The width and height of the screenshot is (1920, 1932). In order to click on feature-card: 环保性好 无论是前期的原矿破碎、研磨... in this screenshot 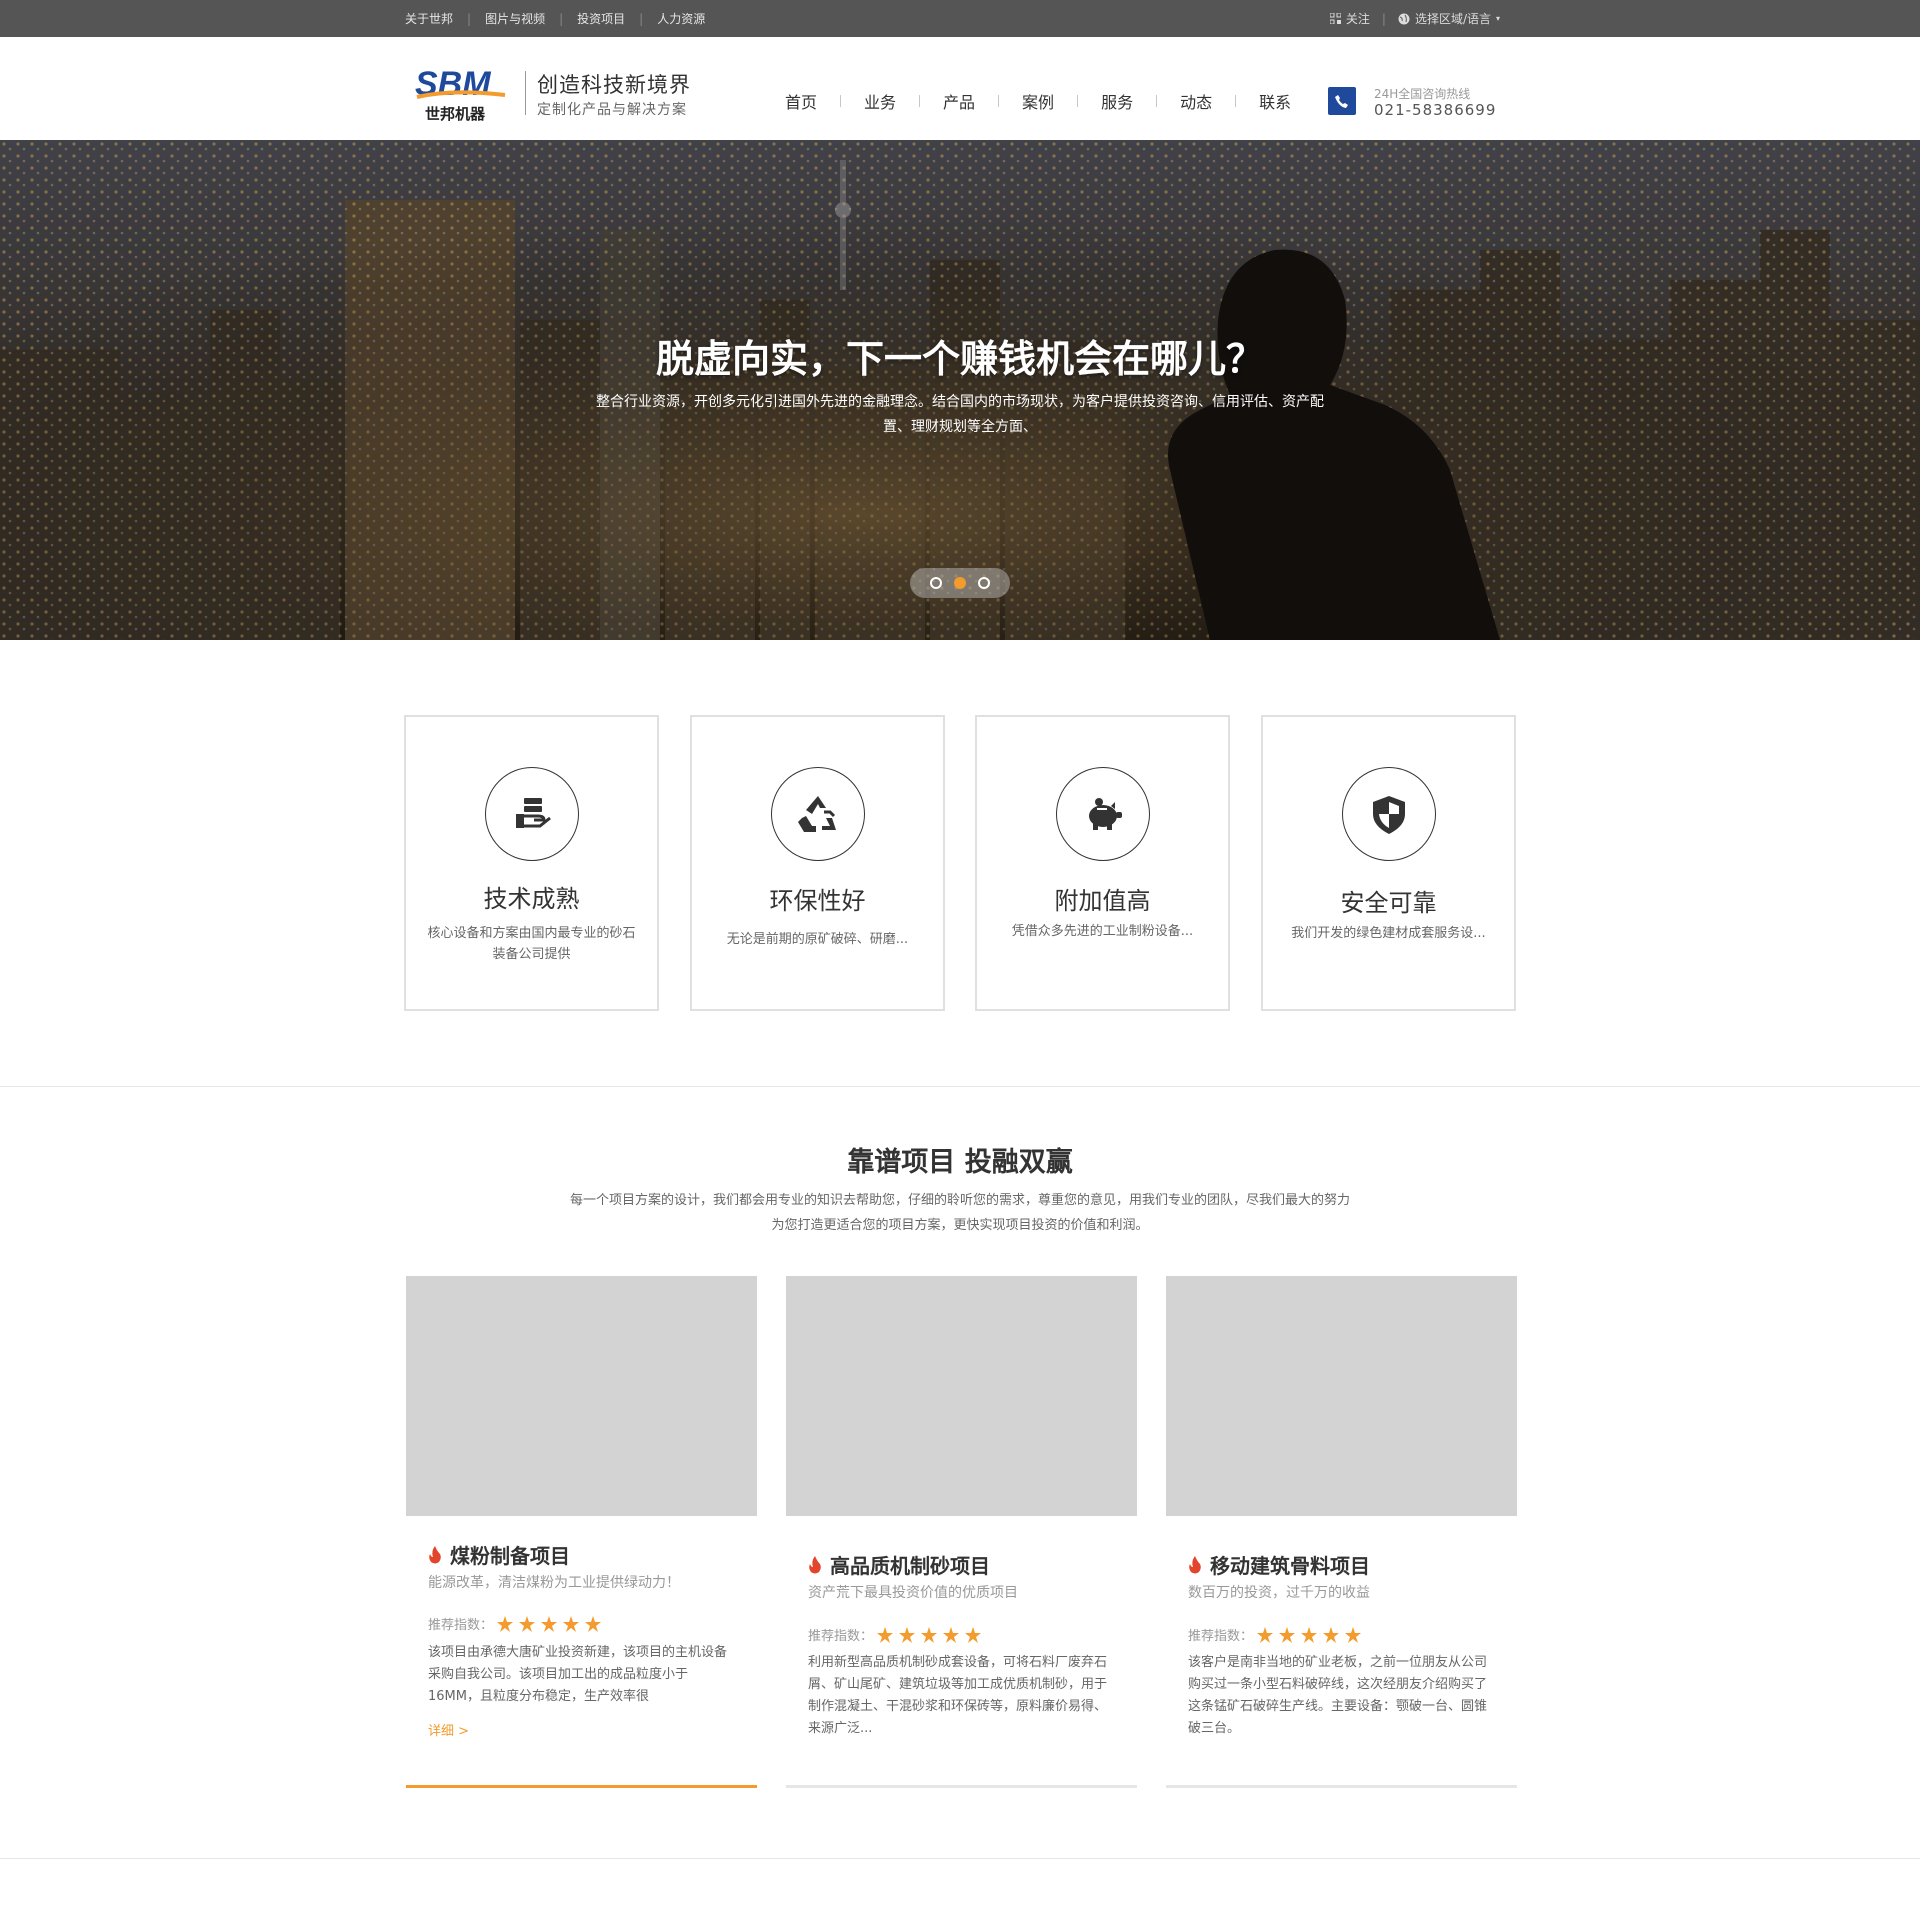, I will do `click(817, 863)`.